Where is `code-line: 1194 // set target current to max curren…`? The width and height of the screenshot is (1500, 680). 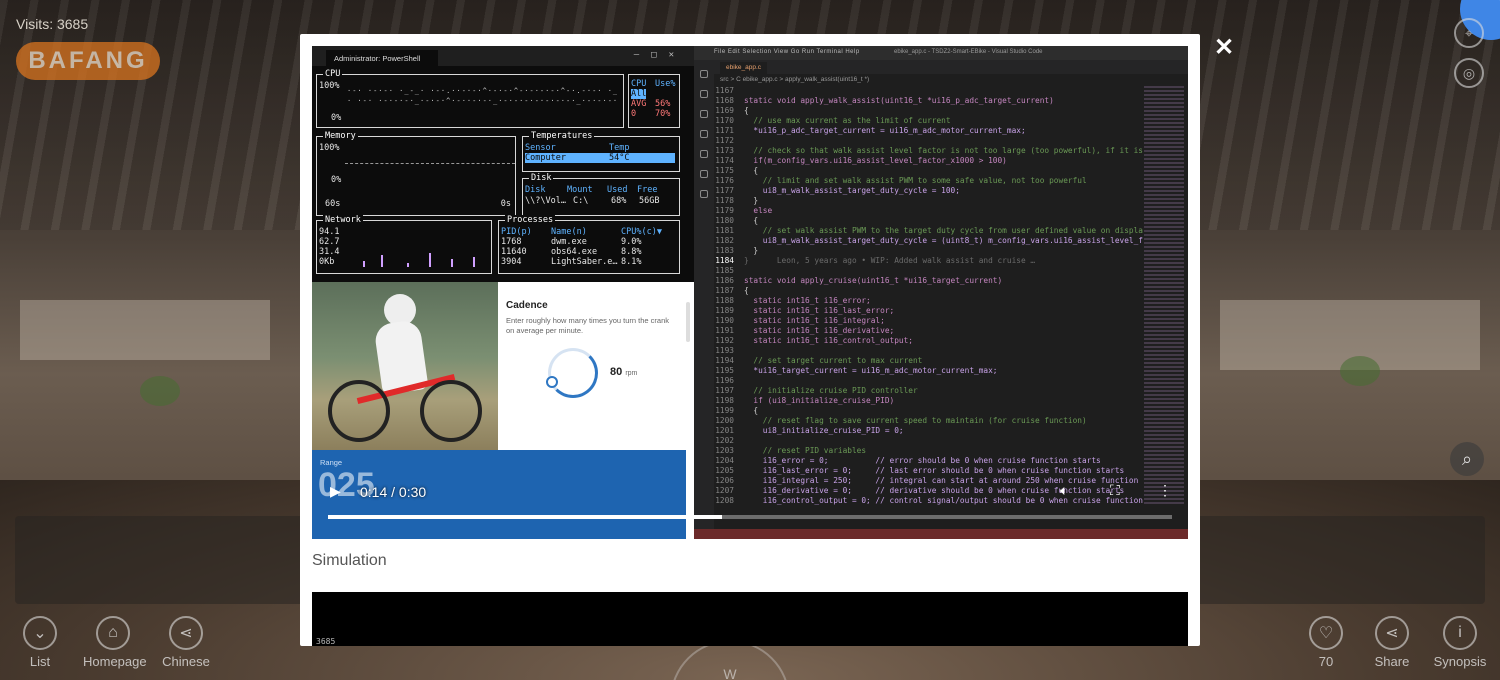
code-line: 1194 // set target current to max curren… is located at coordinates (929, 361).